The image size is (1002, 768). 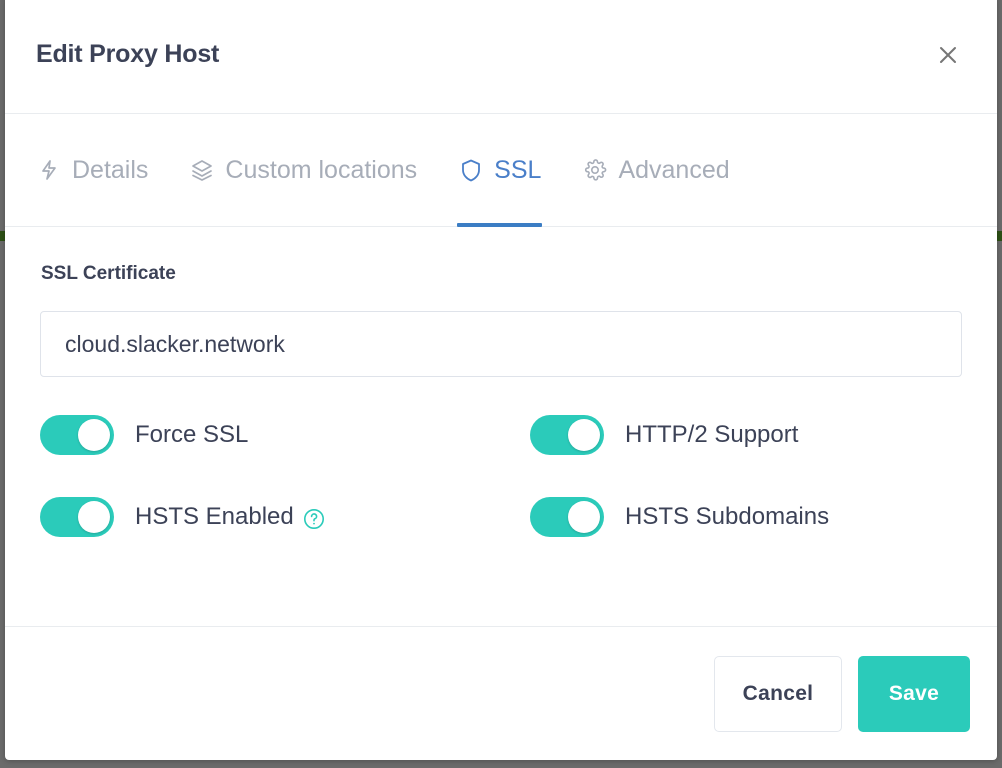 I want to click on hsts-subdomains-label-text: HSTS Subdomains, so click(x=727, y=516).